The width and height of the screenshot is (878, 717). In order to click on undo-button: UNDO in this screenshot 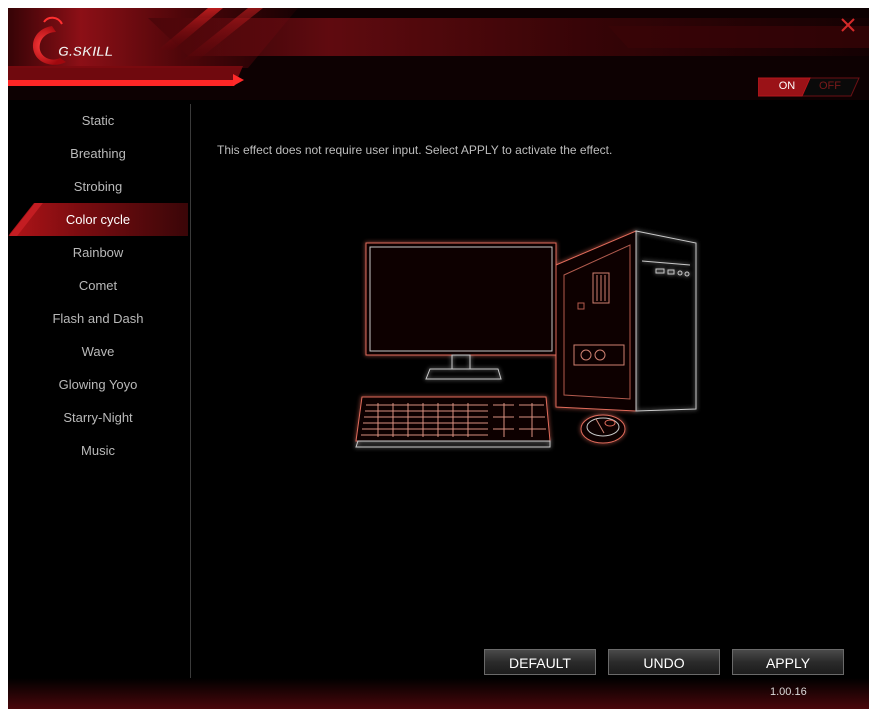, I will do `click(664, 662)`.